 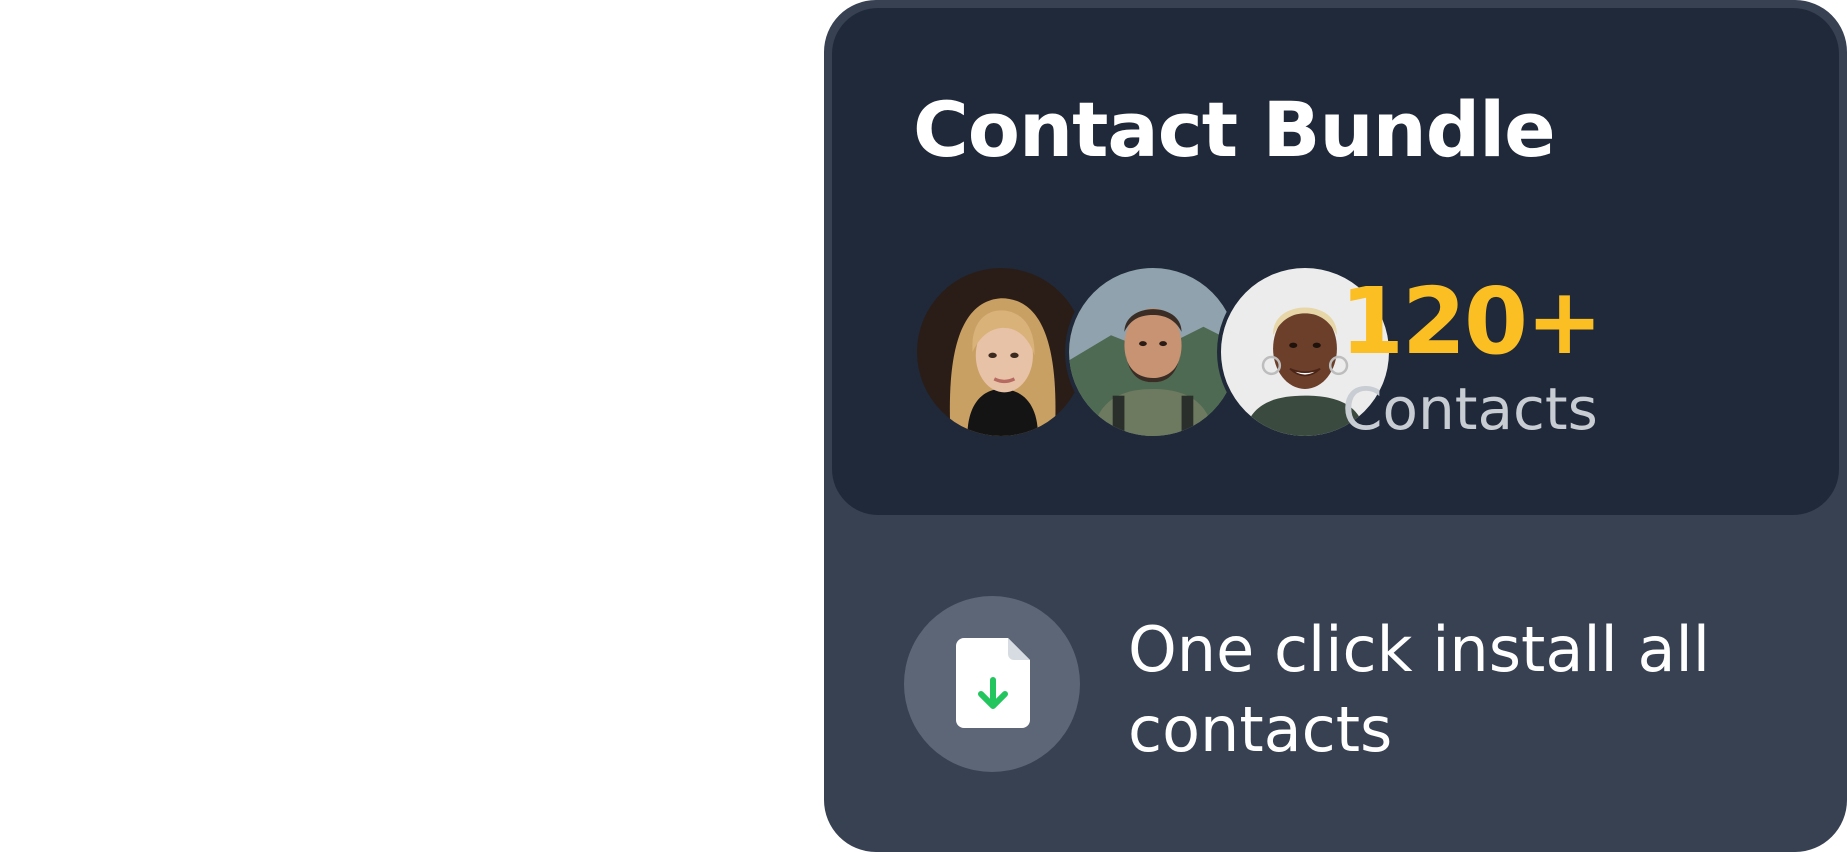 I want to click on install-button, so click(x=992, y=684).